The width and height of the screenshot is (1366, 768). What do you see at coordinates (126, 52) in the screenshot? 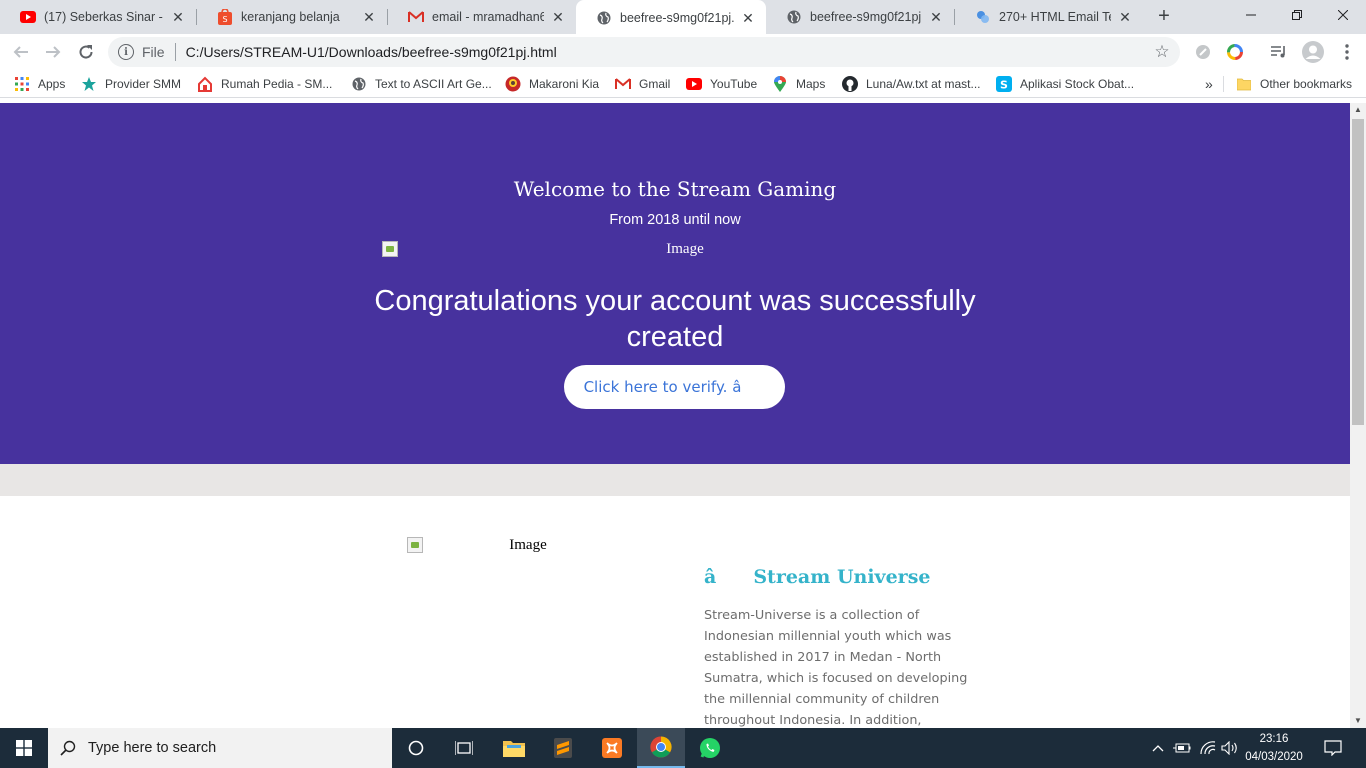
I see `info-icon: i` at bounding box center [126, 52].